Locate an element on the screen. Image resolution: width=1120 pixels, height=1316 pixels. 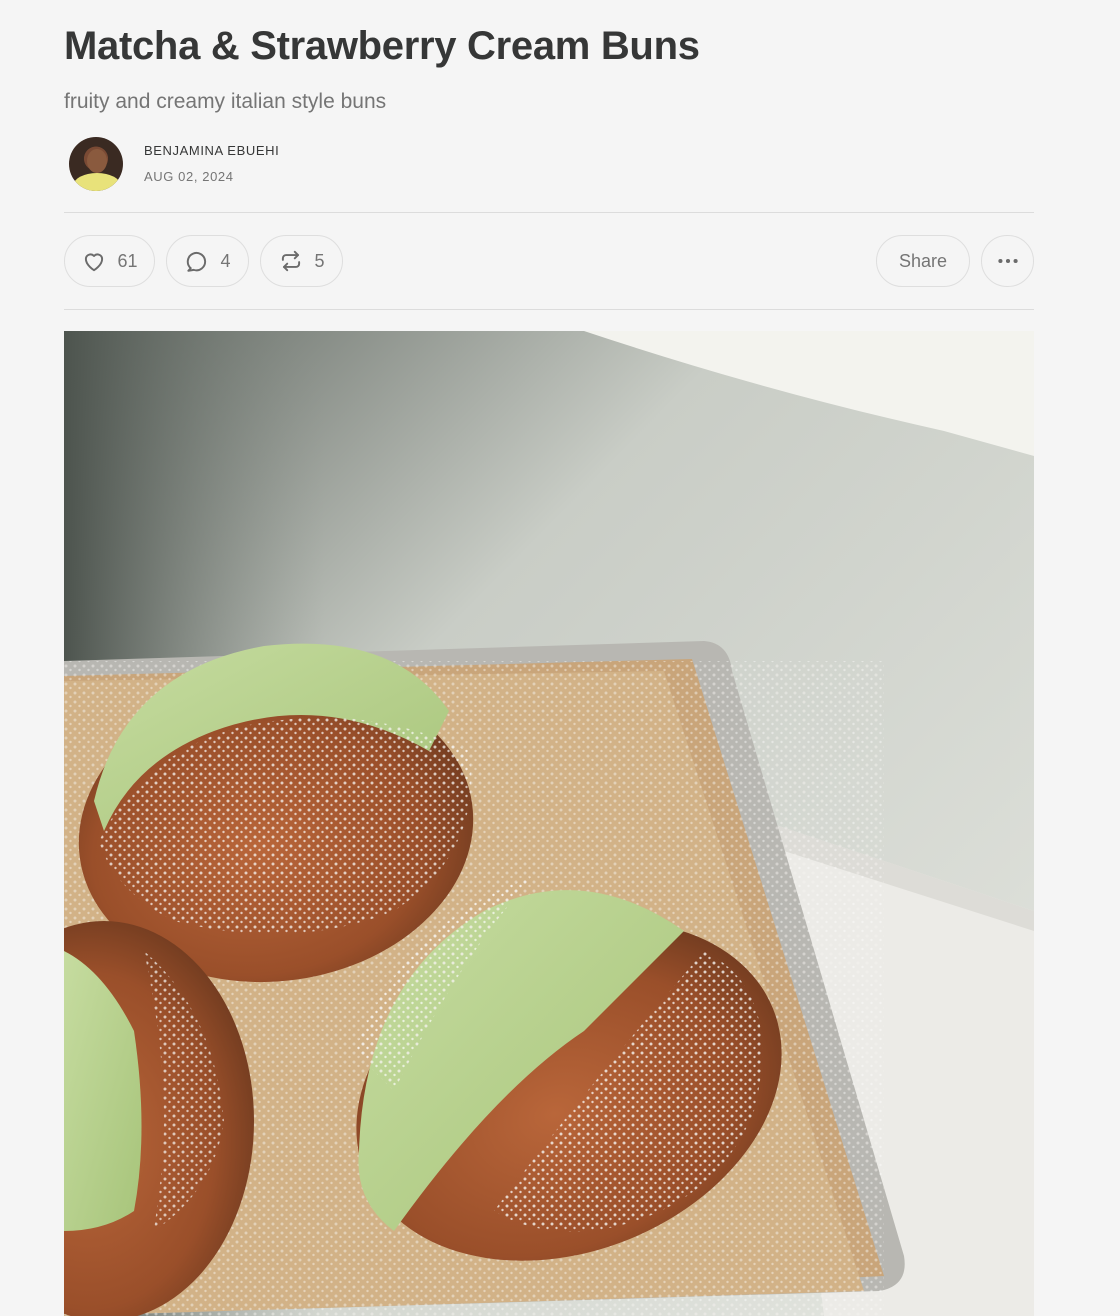
like-button: 61 is located at coordinates (109, 261).